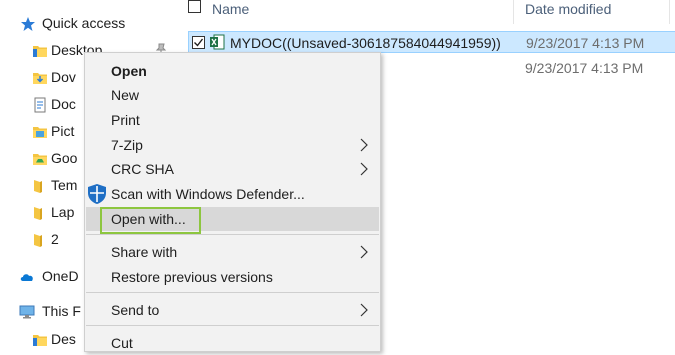  Describe the element at coordinates (40, 159) in the screenshot. I see `google-drive-folder-icon` at that location.